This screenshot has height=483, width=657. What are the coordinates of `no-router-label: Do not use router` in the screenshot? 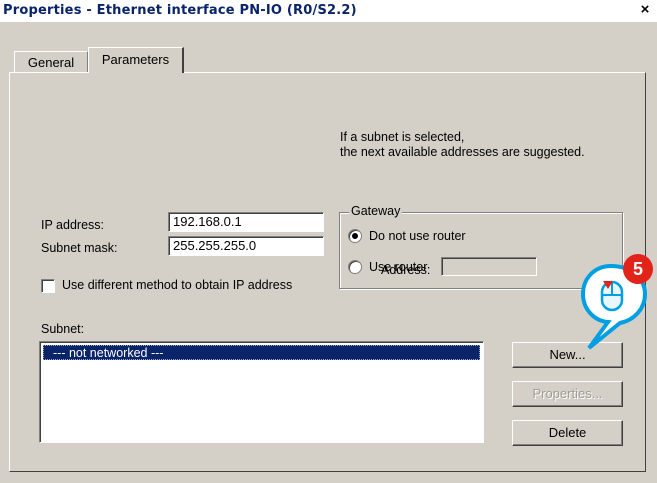 It's located at (417, 236).